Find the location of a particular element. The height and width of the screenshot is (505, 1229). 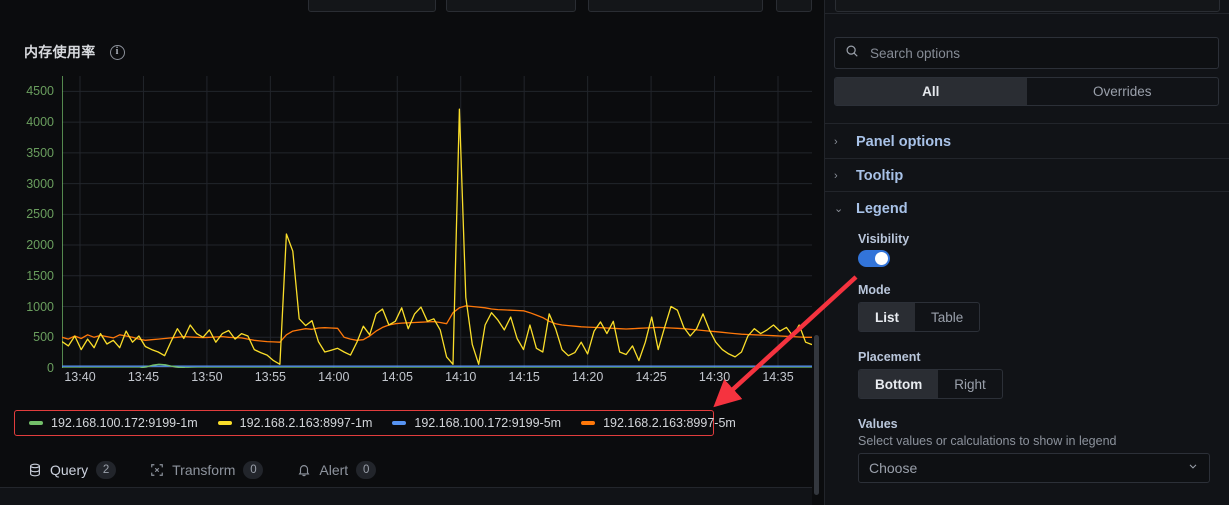

legend-series-label: 192.168.2.163:8997-5m is located at coordinates (669, 423).